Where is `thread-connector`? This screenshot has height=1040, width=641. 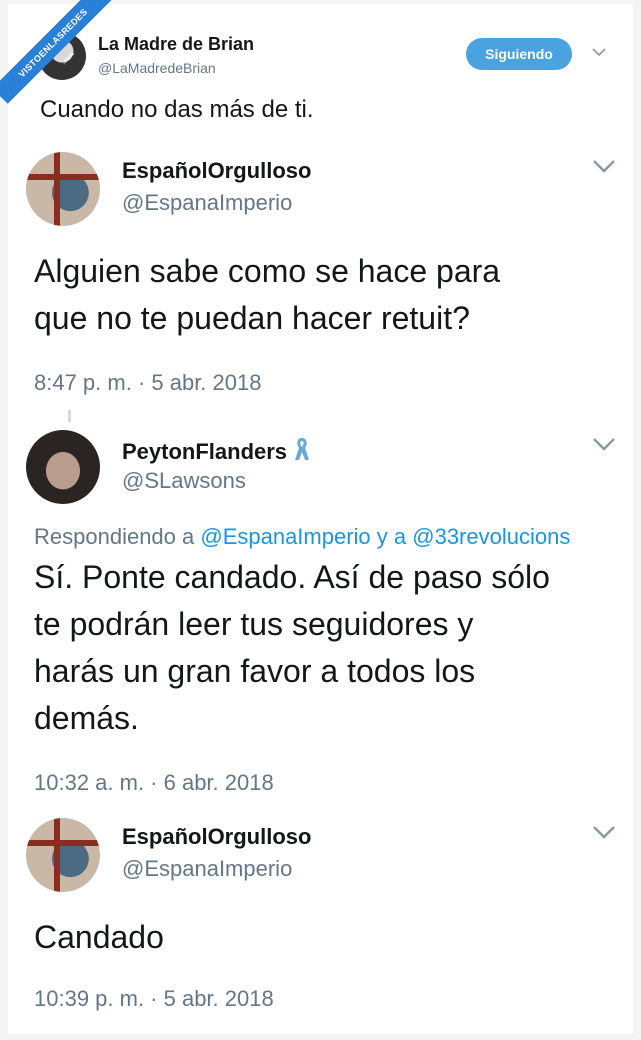 thread-connector is located at coordinates (69, 416).